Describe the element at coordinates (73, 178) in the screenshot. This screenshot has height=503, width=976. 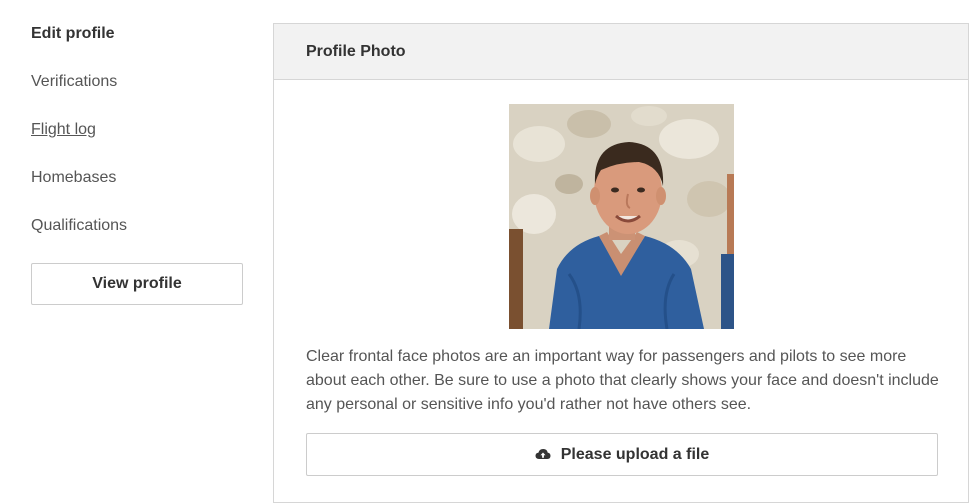
I see `sidebar-item-homebases: Homebases` at that location.